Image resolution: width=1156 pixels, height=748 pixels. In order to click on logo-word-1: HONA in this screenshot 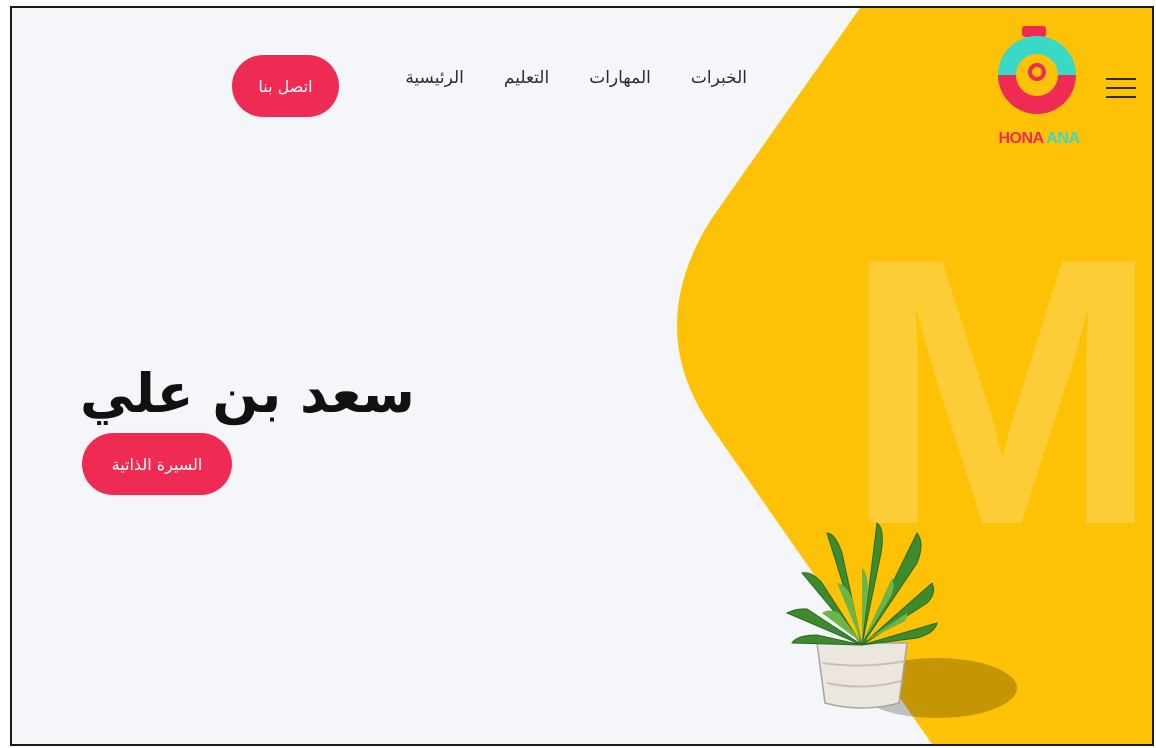, I will do `click(1020, 138)`.